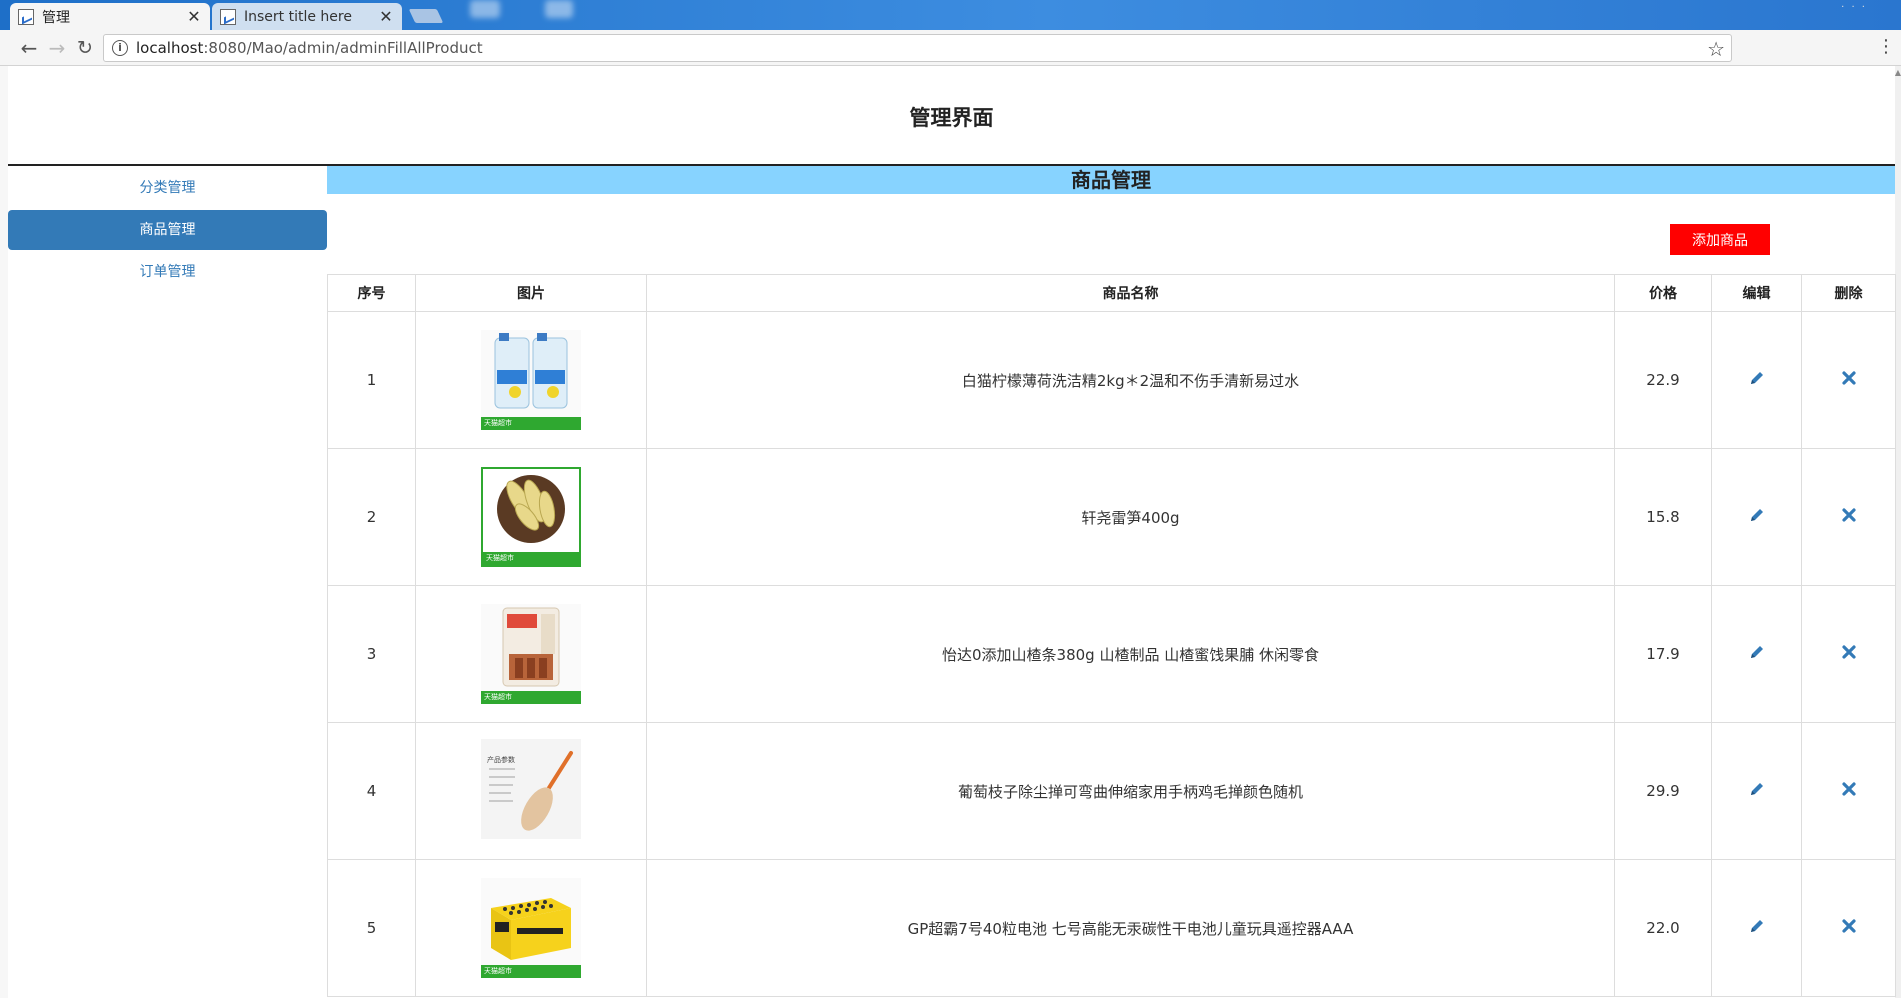 The height and width of the screenshot is (998, 1901). I want to click on table-row: 2 天猫超市 轩尧雷笋400g 15.8, so click(1111, 517).